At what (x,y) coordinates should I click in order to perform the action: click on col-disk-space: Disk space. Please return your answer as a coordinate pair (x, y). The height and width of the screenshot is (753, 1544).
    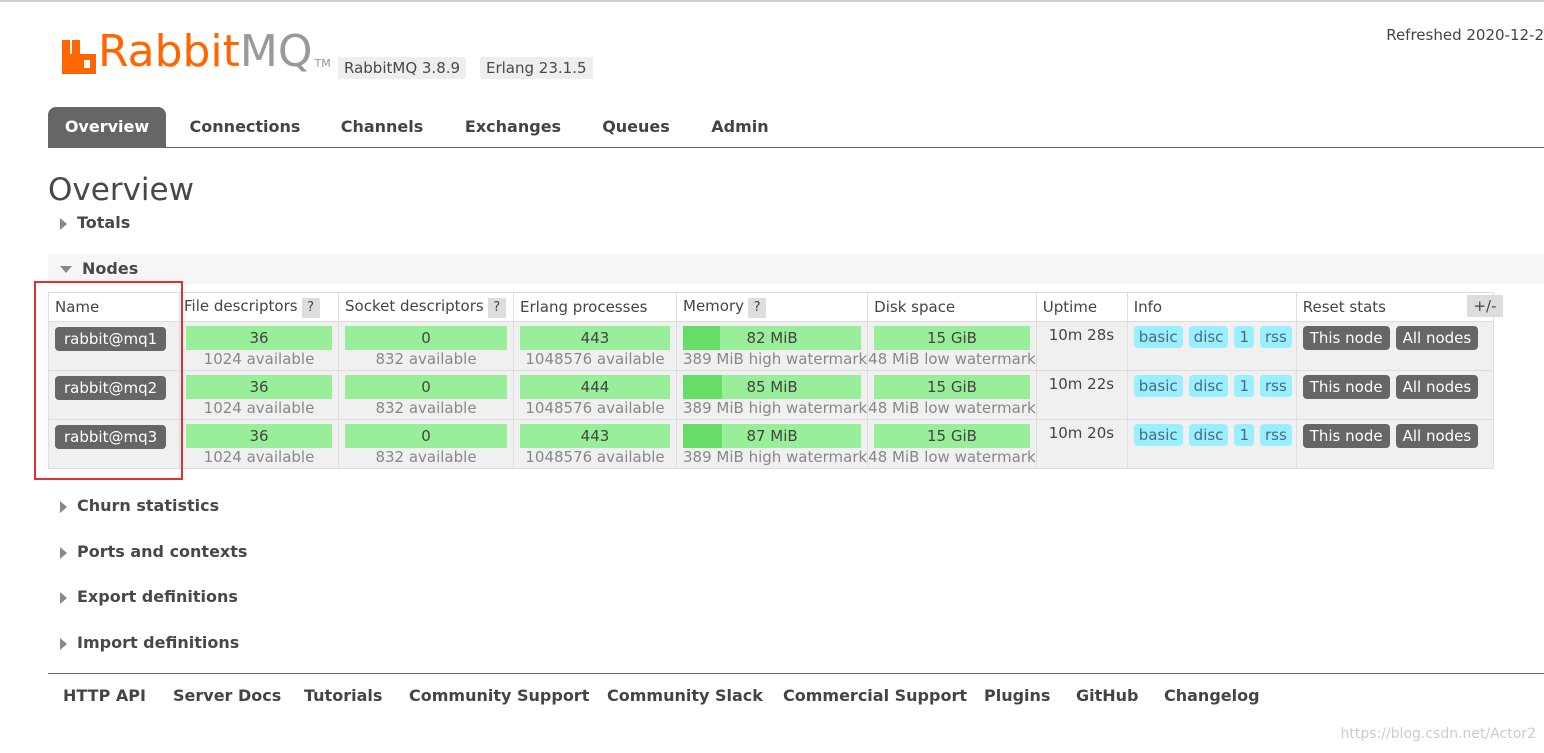
    Looking at the image, I should click on (952, 307).